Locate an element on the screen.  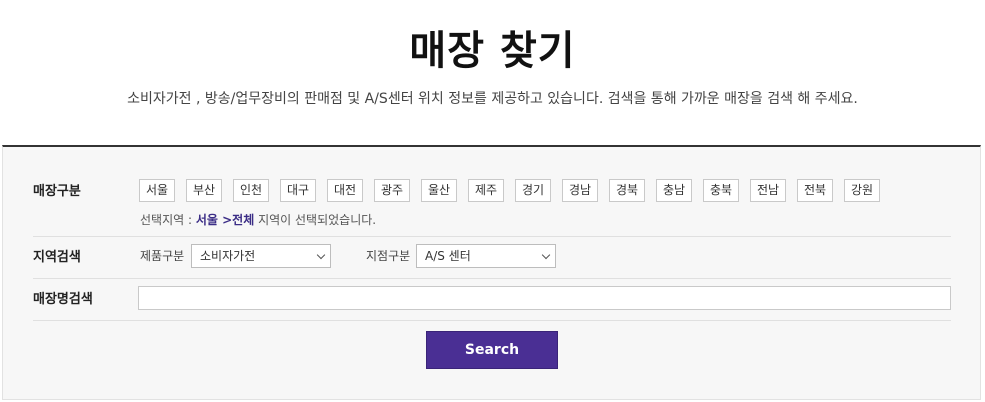
branch-type-value: A/S 센터 is located at coordinates (448, 256).